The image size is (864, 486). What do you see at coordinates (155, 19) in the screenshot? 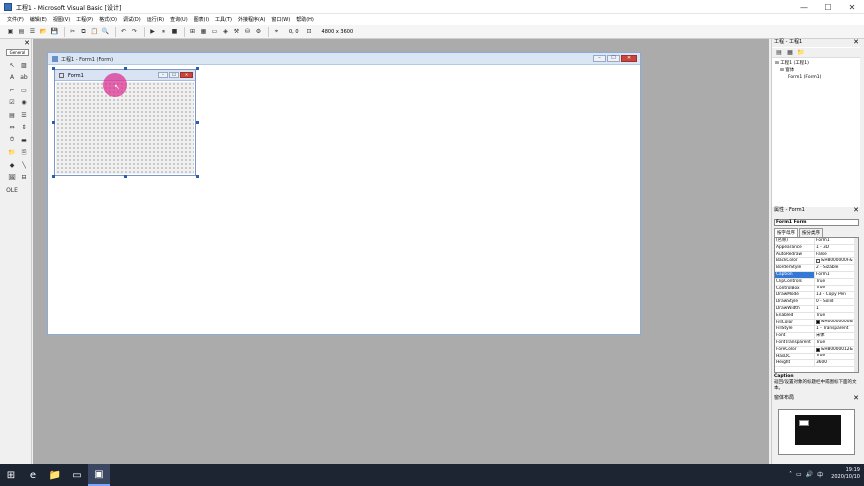
I see `menu-run: 运行(R)` at bounding box center [155, 19].